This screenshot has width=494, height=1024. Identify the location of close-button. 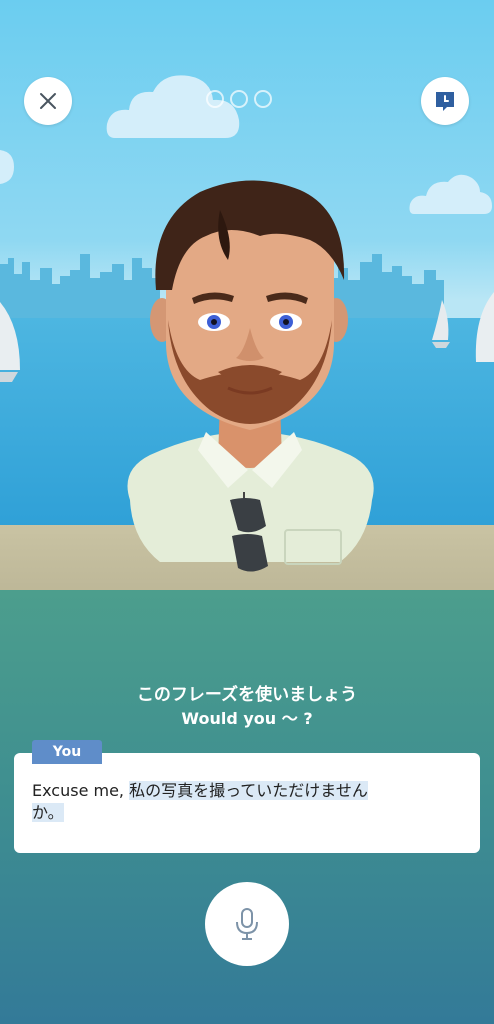
(48, 101).